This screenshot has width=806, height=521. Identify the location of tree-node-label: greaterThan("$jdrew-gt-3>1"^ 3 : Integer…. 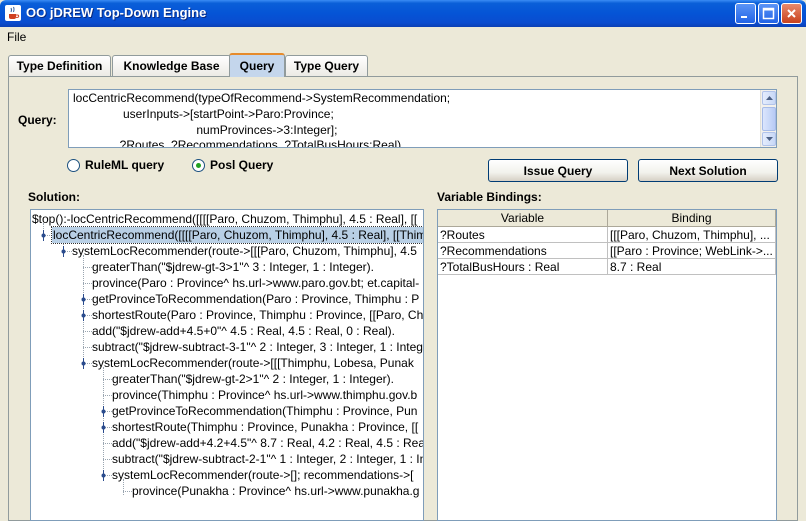
(233, 267).